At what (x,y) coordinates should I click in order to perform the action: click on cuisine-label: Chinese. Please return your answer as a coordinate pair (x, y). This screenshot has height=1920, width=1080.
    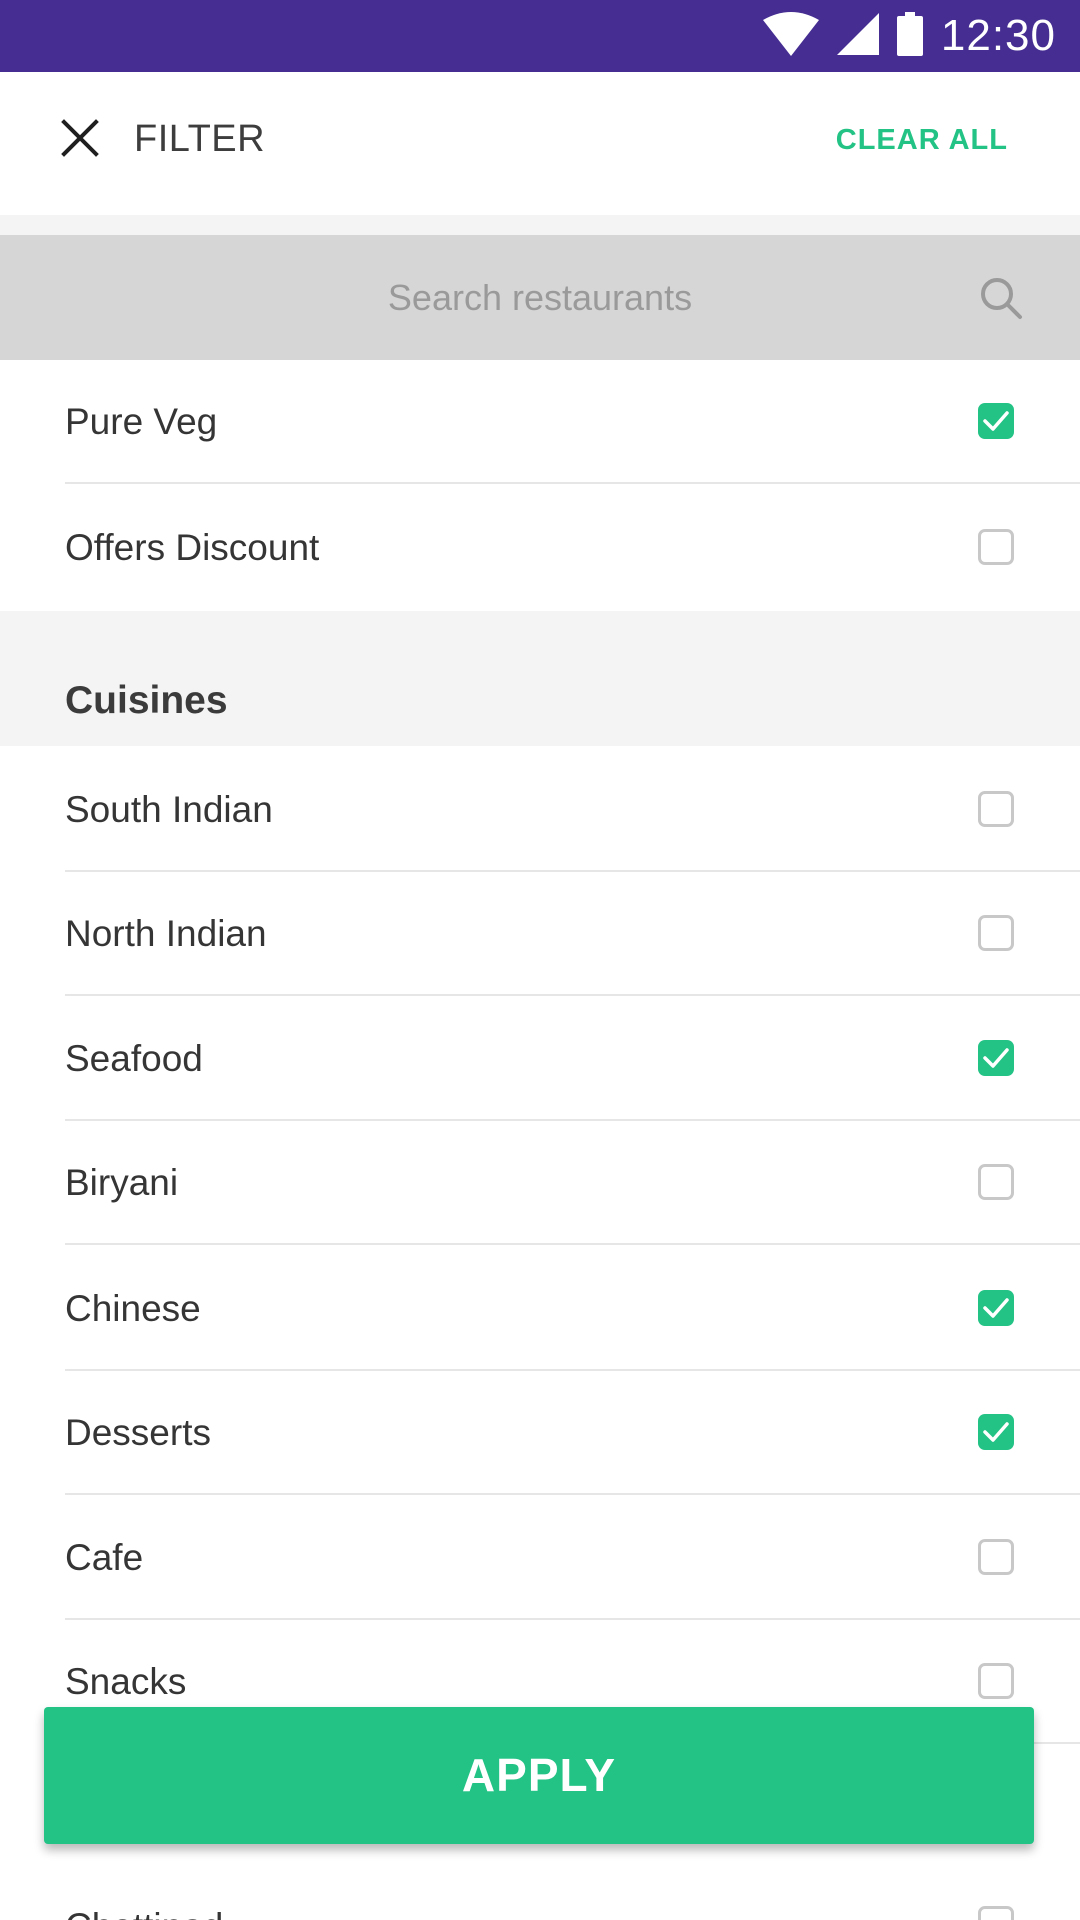
    Looking at the image, I should click on (133, 1308).